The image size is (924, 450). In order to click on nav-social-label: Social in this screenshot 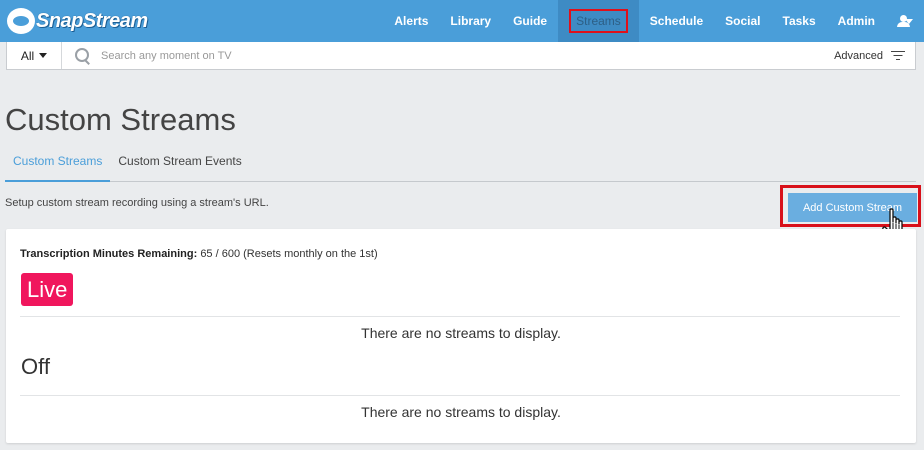, I will do `click(743, 21)`.